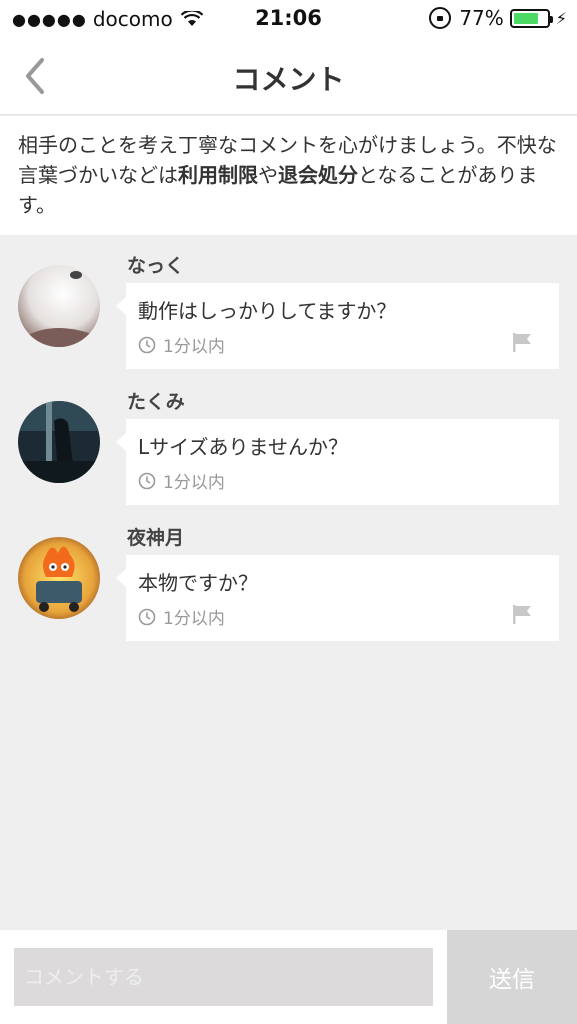 This screenshot has height=1024, width=577. I want to click on notice-bold-usage-restriction: 利用制限, so click(218, 175).